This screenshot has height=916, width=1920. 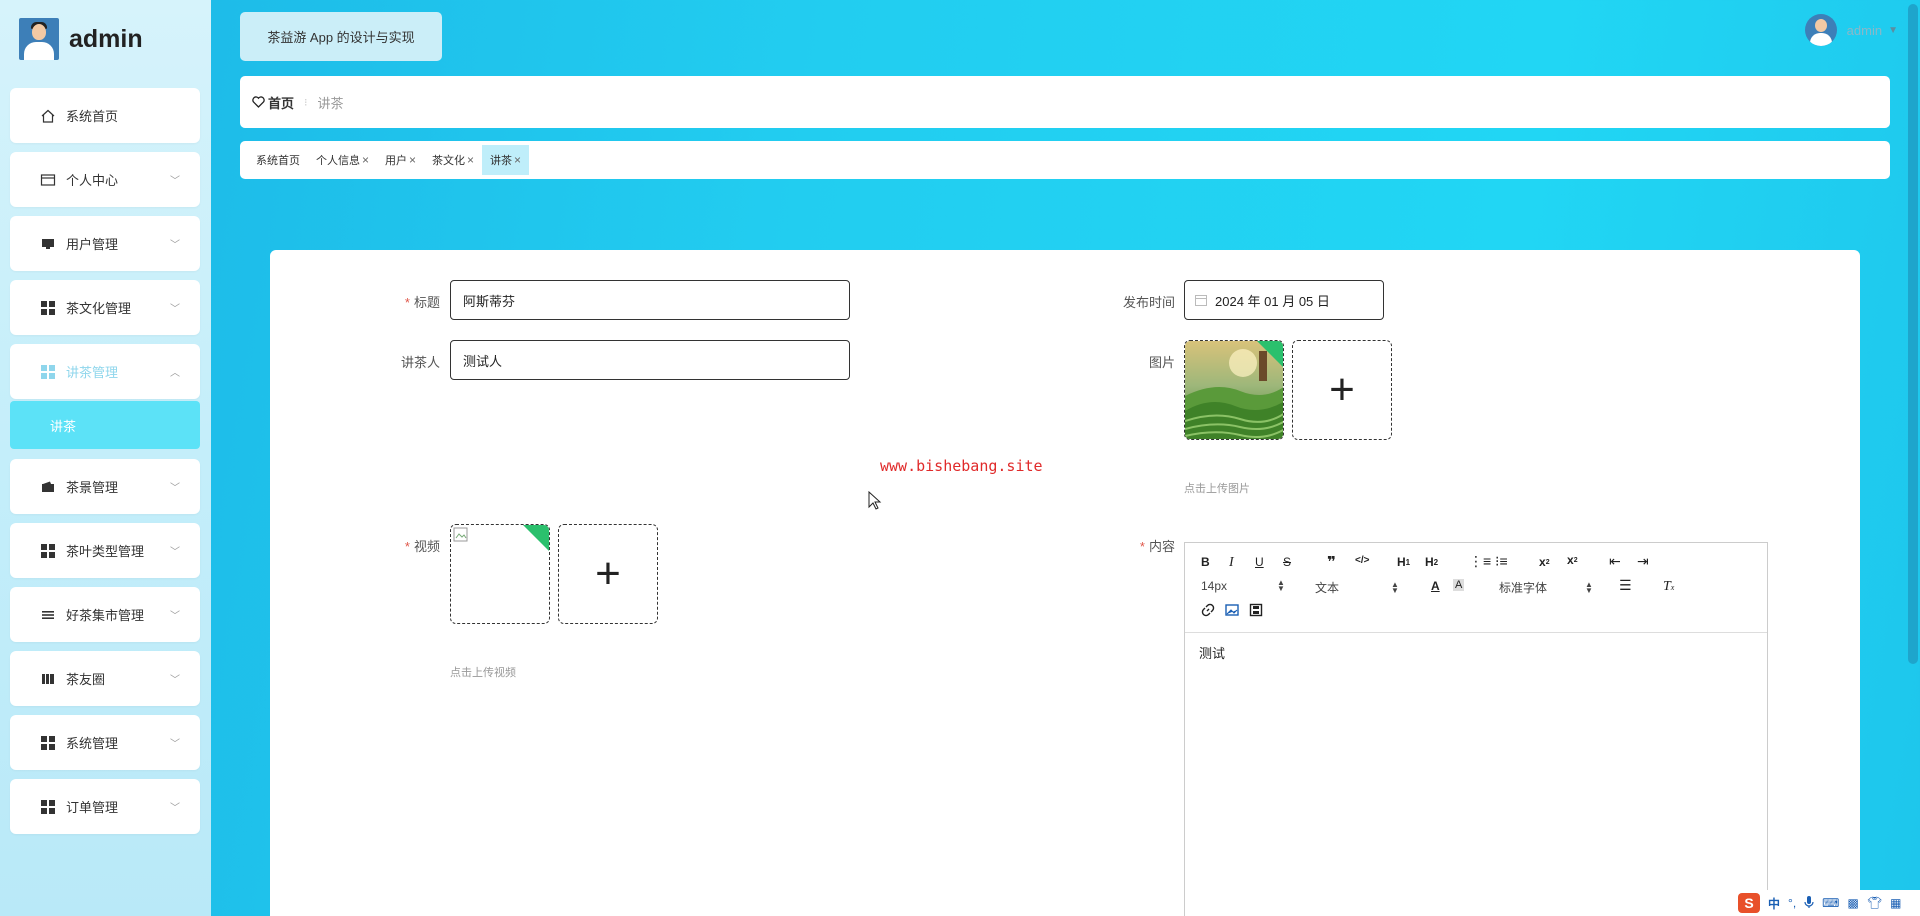 What do you see at coordinates (278, 160) in the screenshot?
I see `tab-home: 系统首页` at bounding box center [278, 160].